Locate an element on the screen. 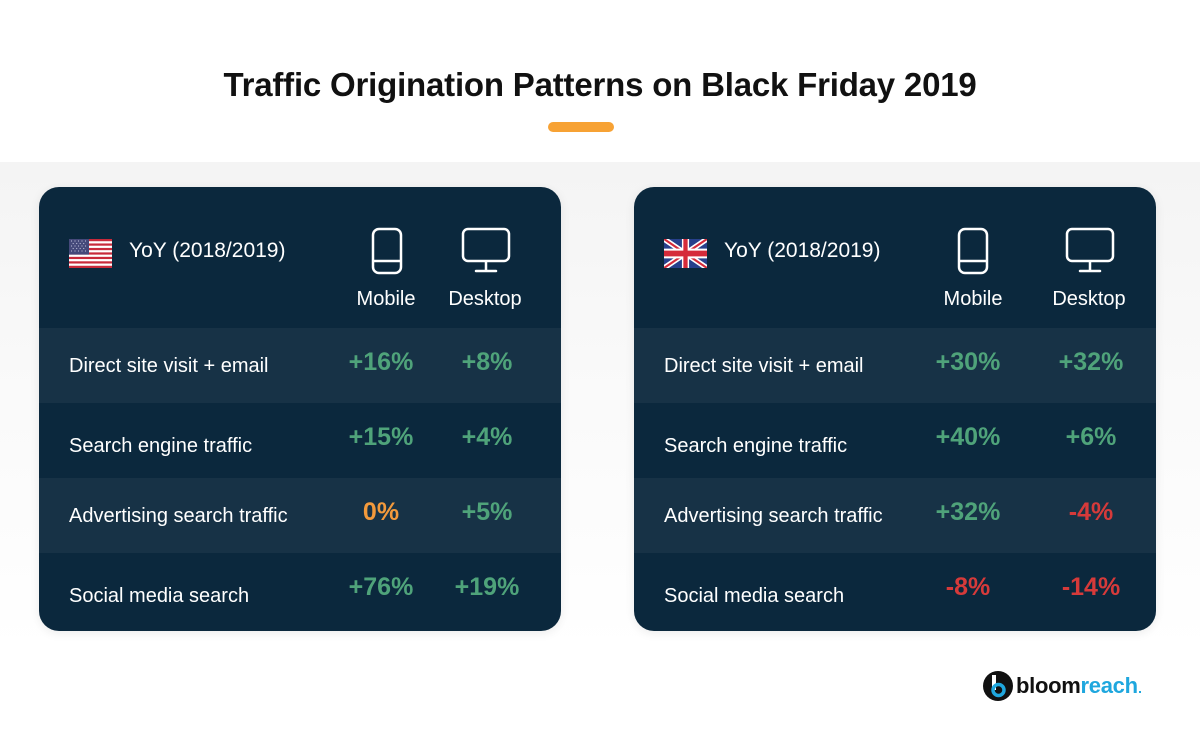 The width and height of the screenshot is (1200, 729). mobile-value: +32% is located at coordinates (968, 512).